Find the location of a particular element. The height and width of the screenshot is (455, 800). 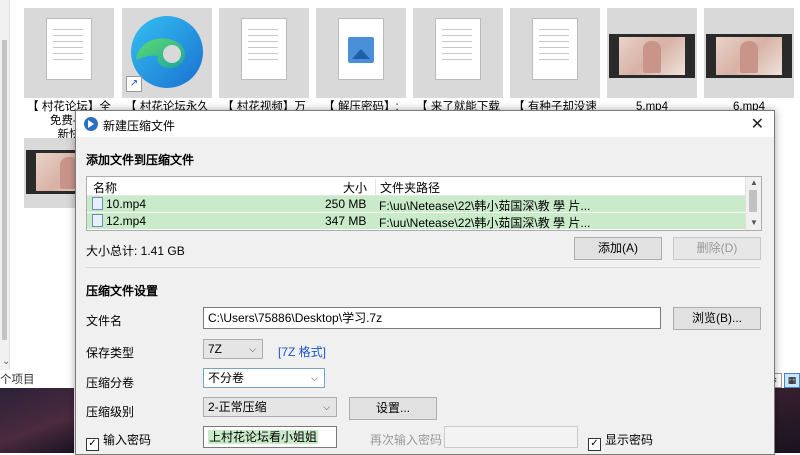

reenter-password-label: 再次输入密码 is located at coordinates (406, 440).